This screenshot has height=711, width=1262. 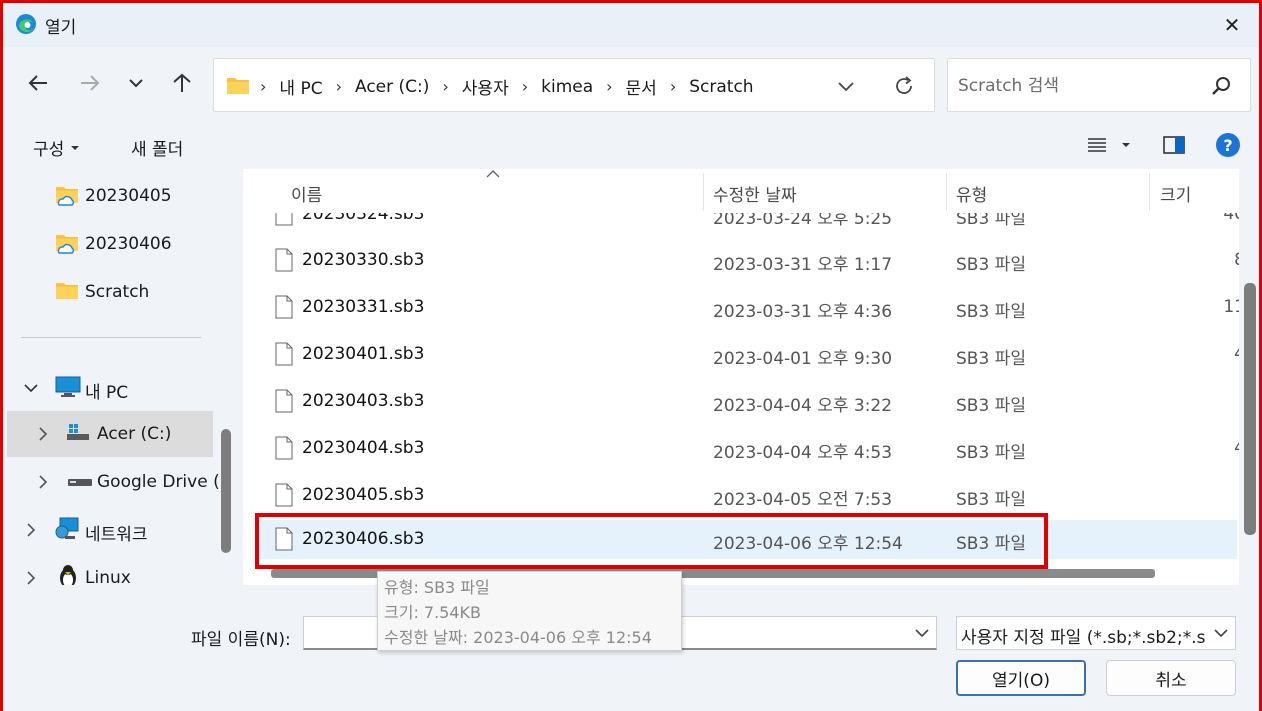 I want to click on drive-icon, so click(x=78, y=432).